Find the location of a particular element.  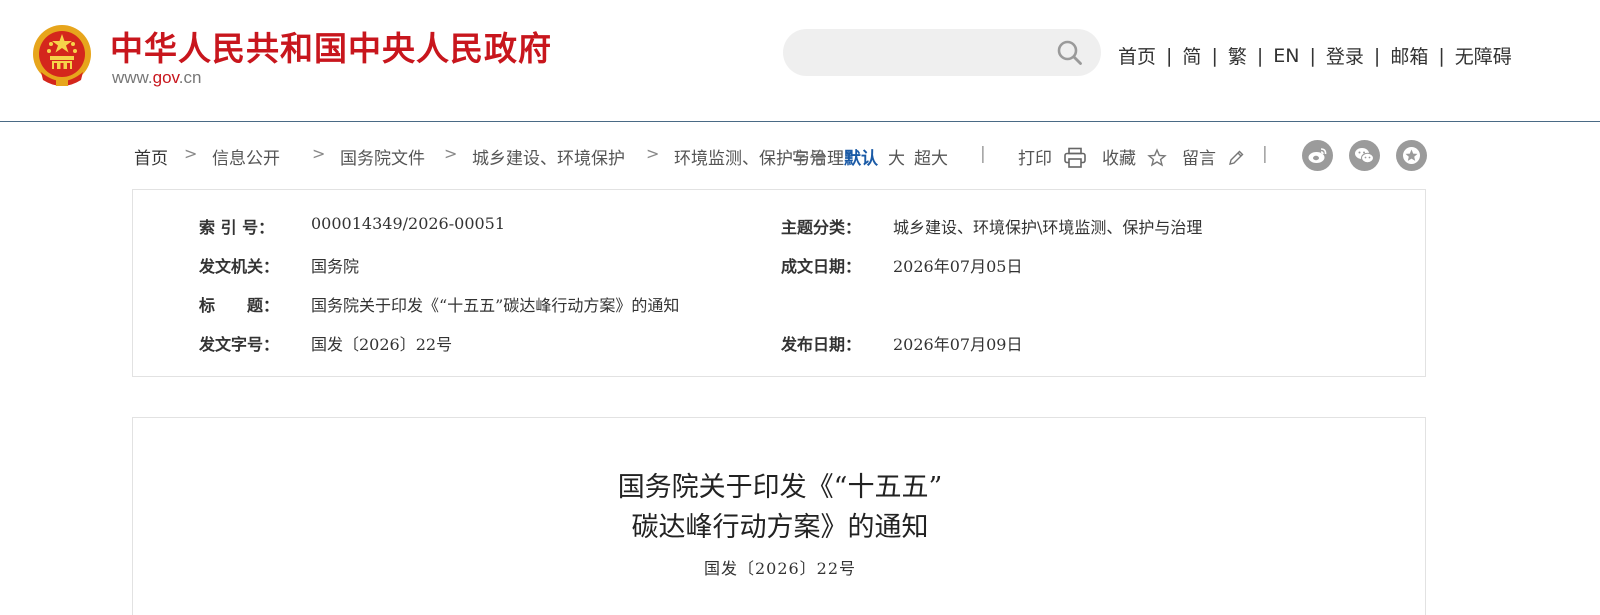

national-emblem-icon is located at coordinates (62, 56).